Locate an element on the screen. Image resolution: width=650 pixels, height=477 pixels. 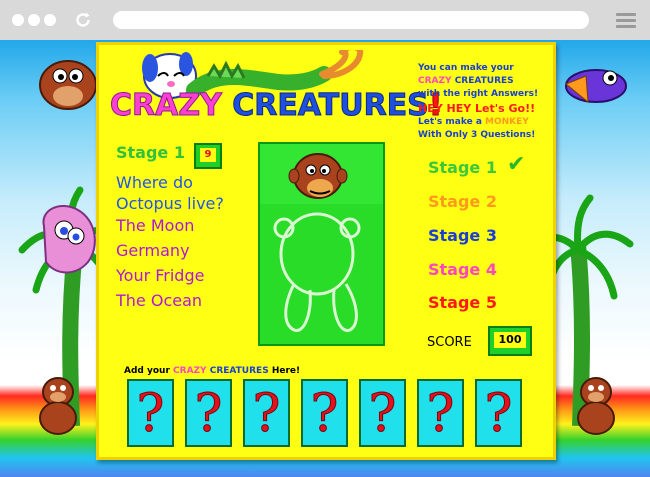
answer-option: The Moon is located at coordinates (155, 225).